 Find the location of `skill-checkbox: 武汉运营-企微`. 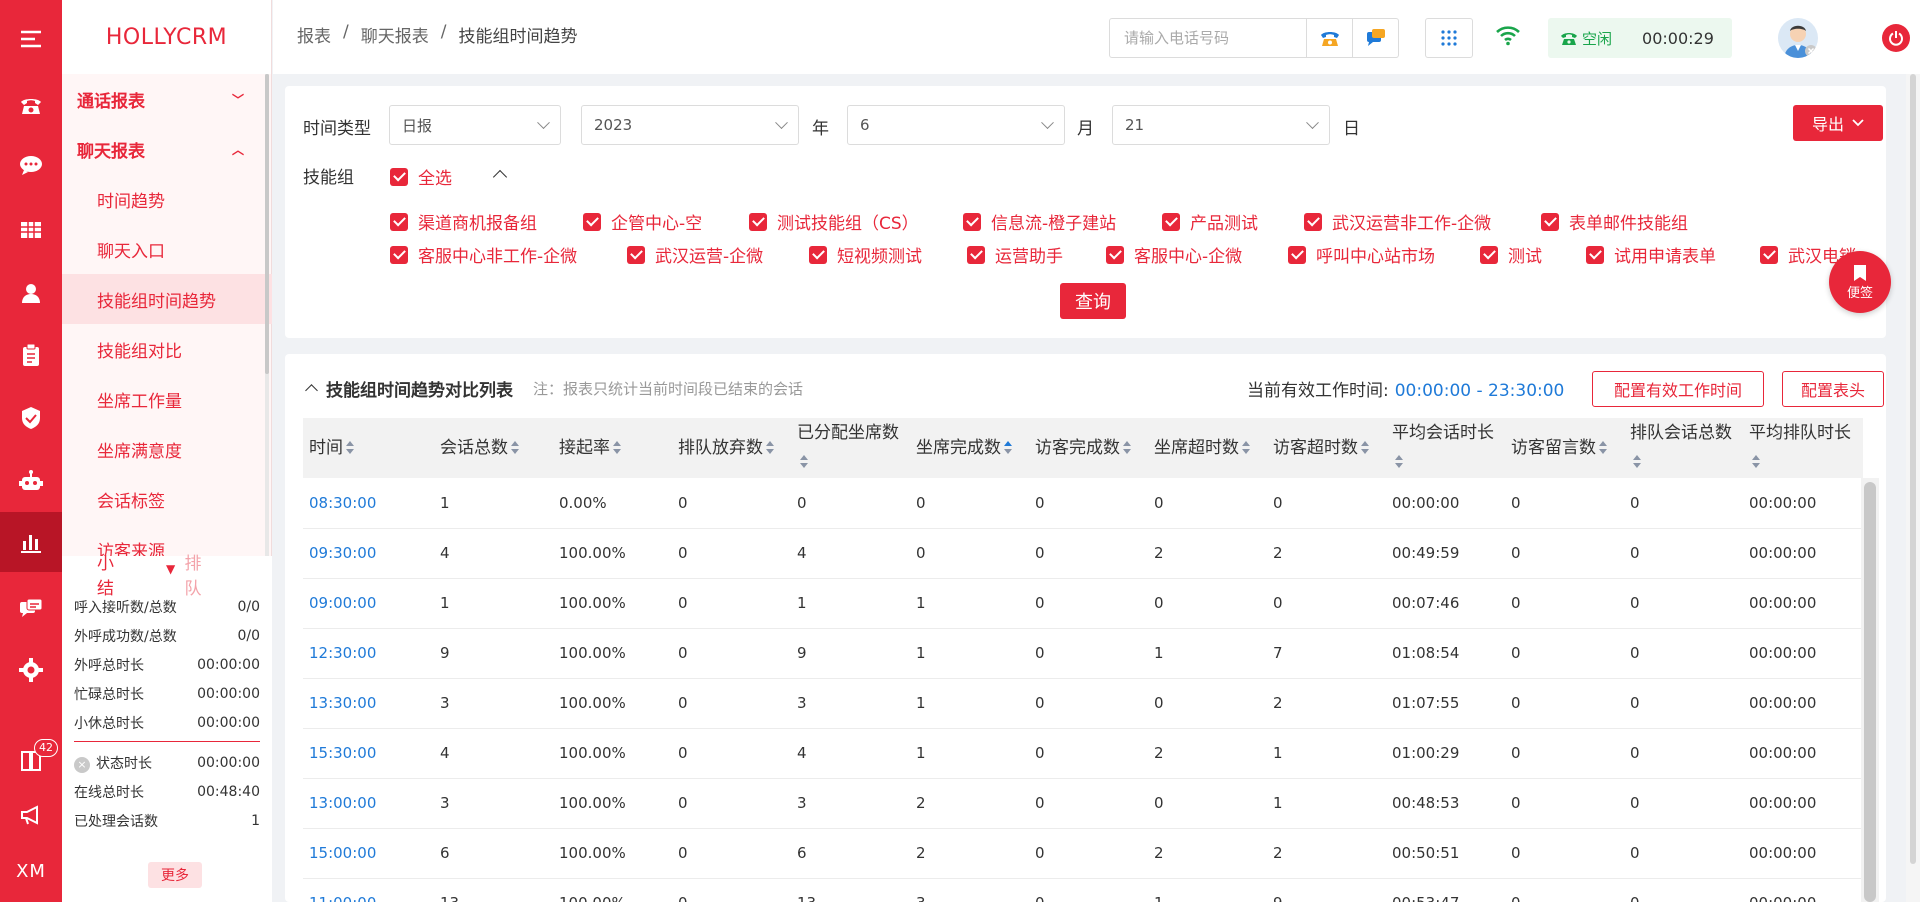

skill-checkbox: 武汉运营-企微 is located at coordinates (695, 254).